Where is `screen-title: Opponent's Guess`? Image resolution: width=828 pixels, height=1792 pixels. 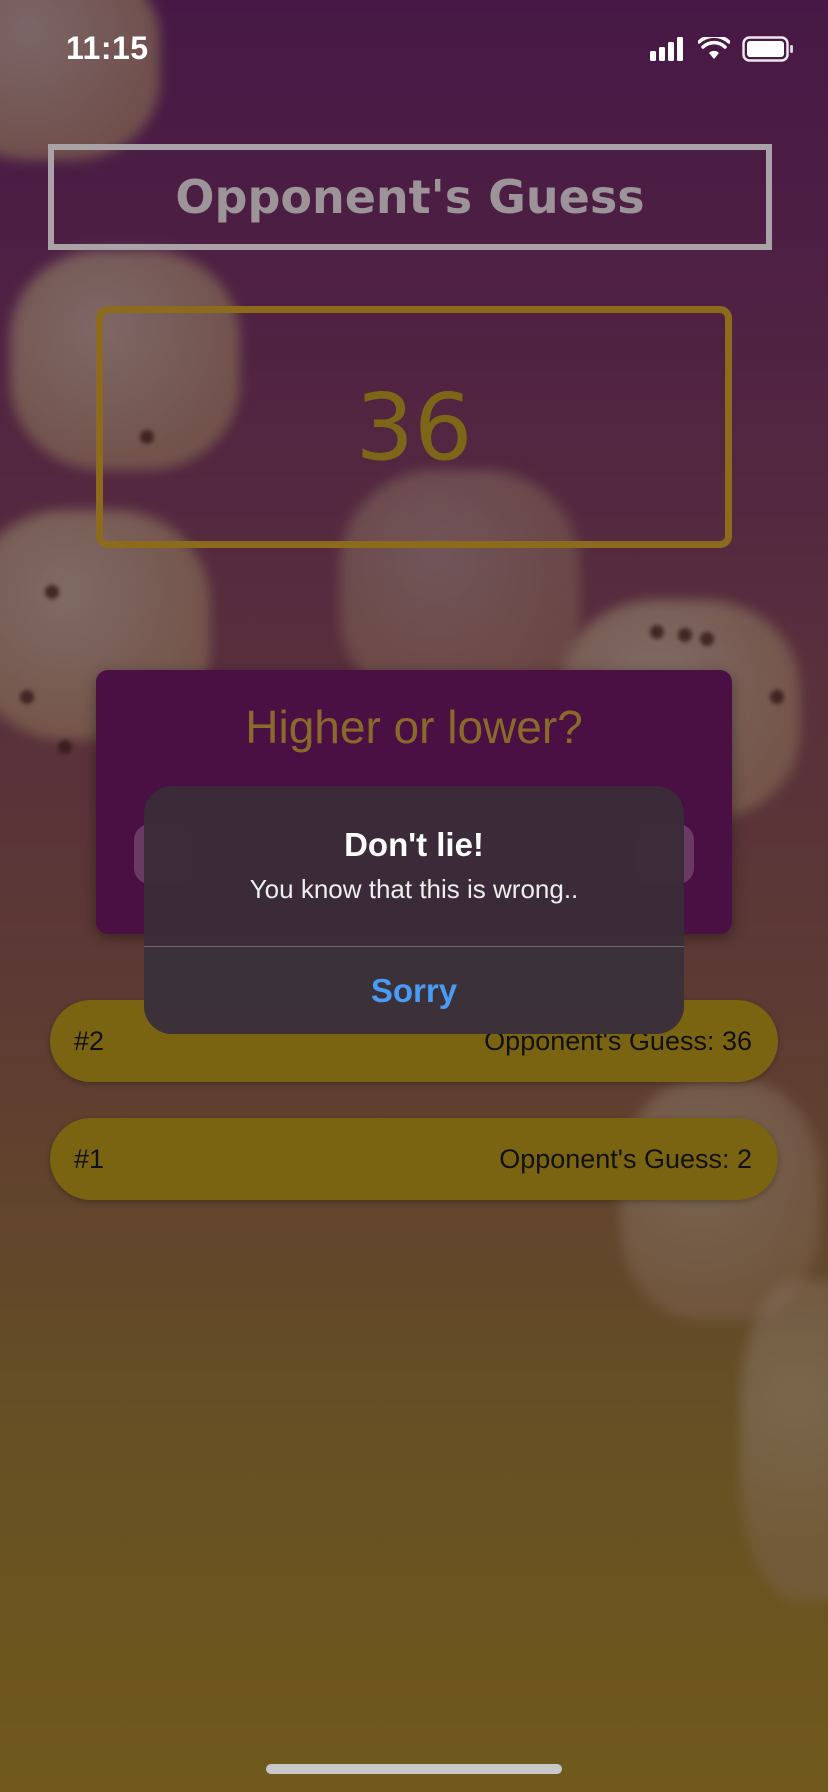 screen-title: Opponent's Guess is located at coordinates (410, 197).